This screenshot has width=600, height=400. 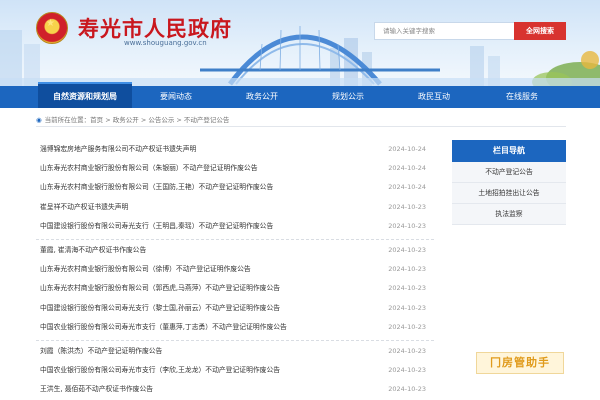 I want to click on list-item-title: 中国建设银行股份有限公司寿光支行（王明昌,秦瑶）不动产登记证明作废公告, so click(x=156, y=226).